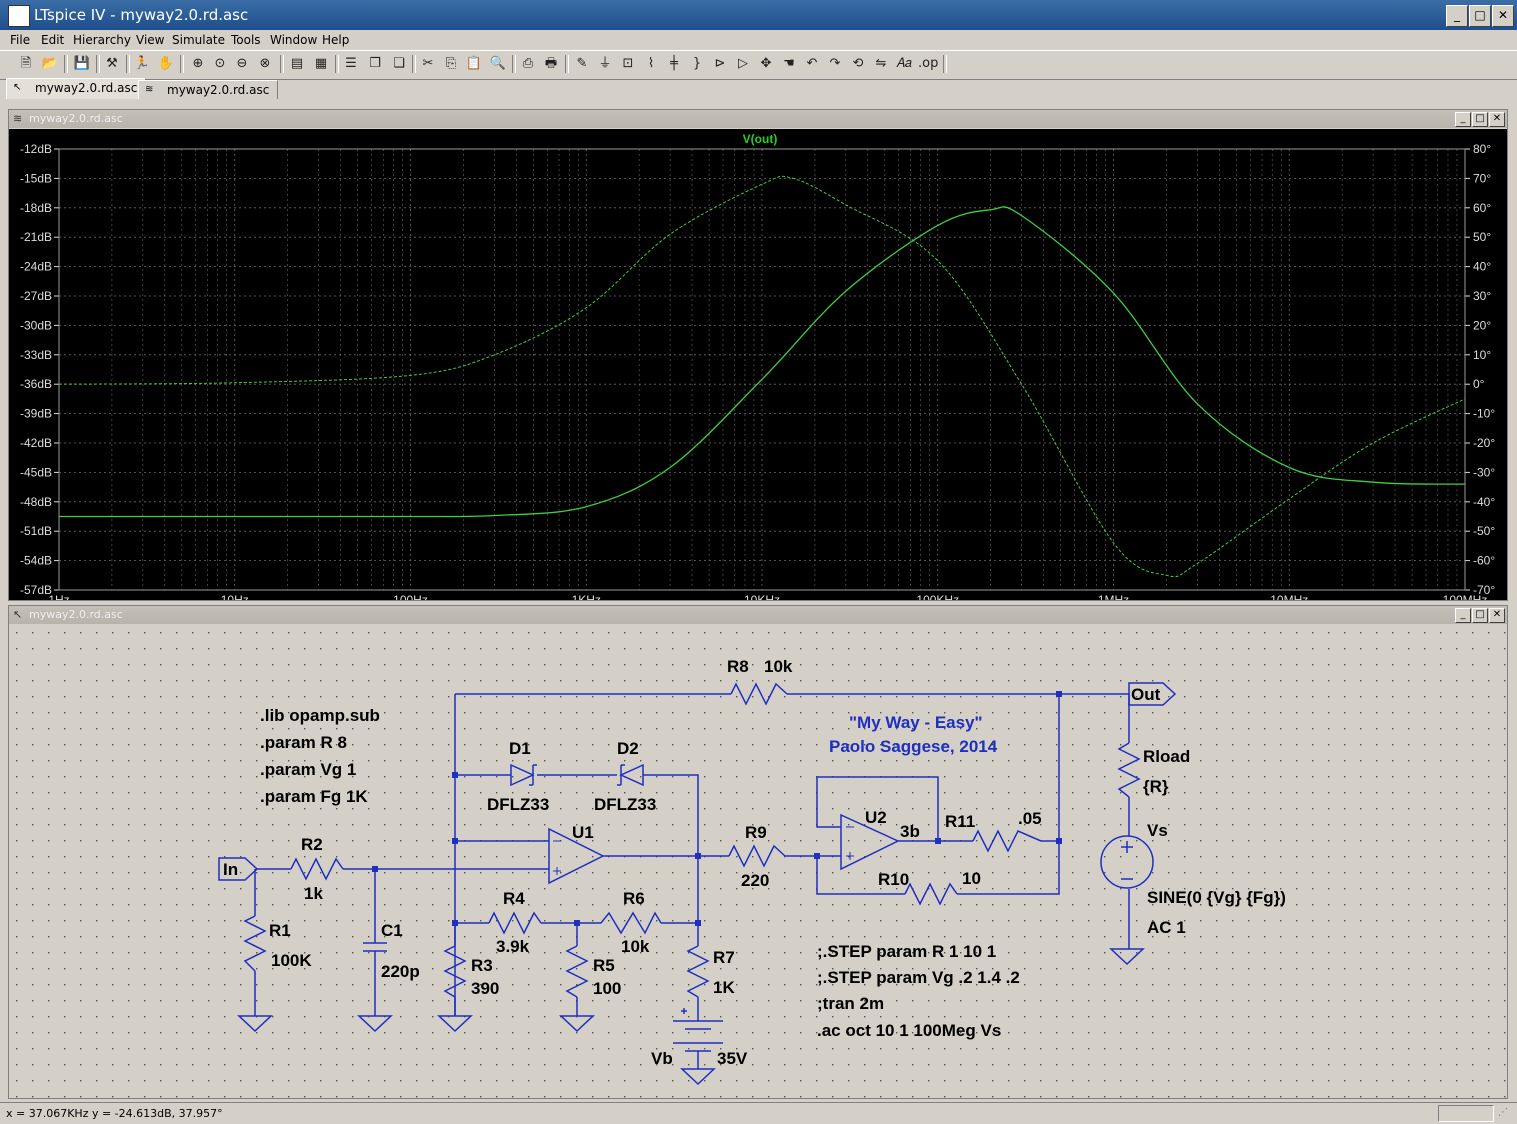 This screenshot has width=1517, height=1124. Describe the element at coordinates (812, 64) in the screenshot. I see `undo-icon: ↶` at that location.